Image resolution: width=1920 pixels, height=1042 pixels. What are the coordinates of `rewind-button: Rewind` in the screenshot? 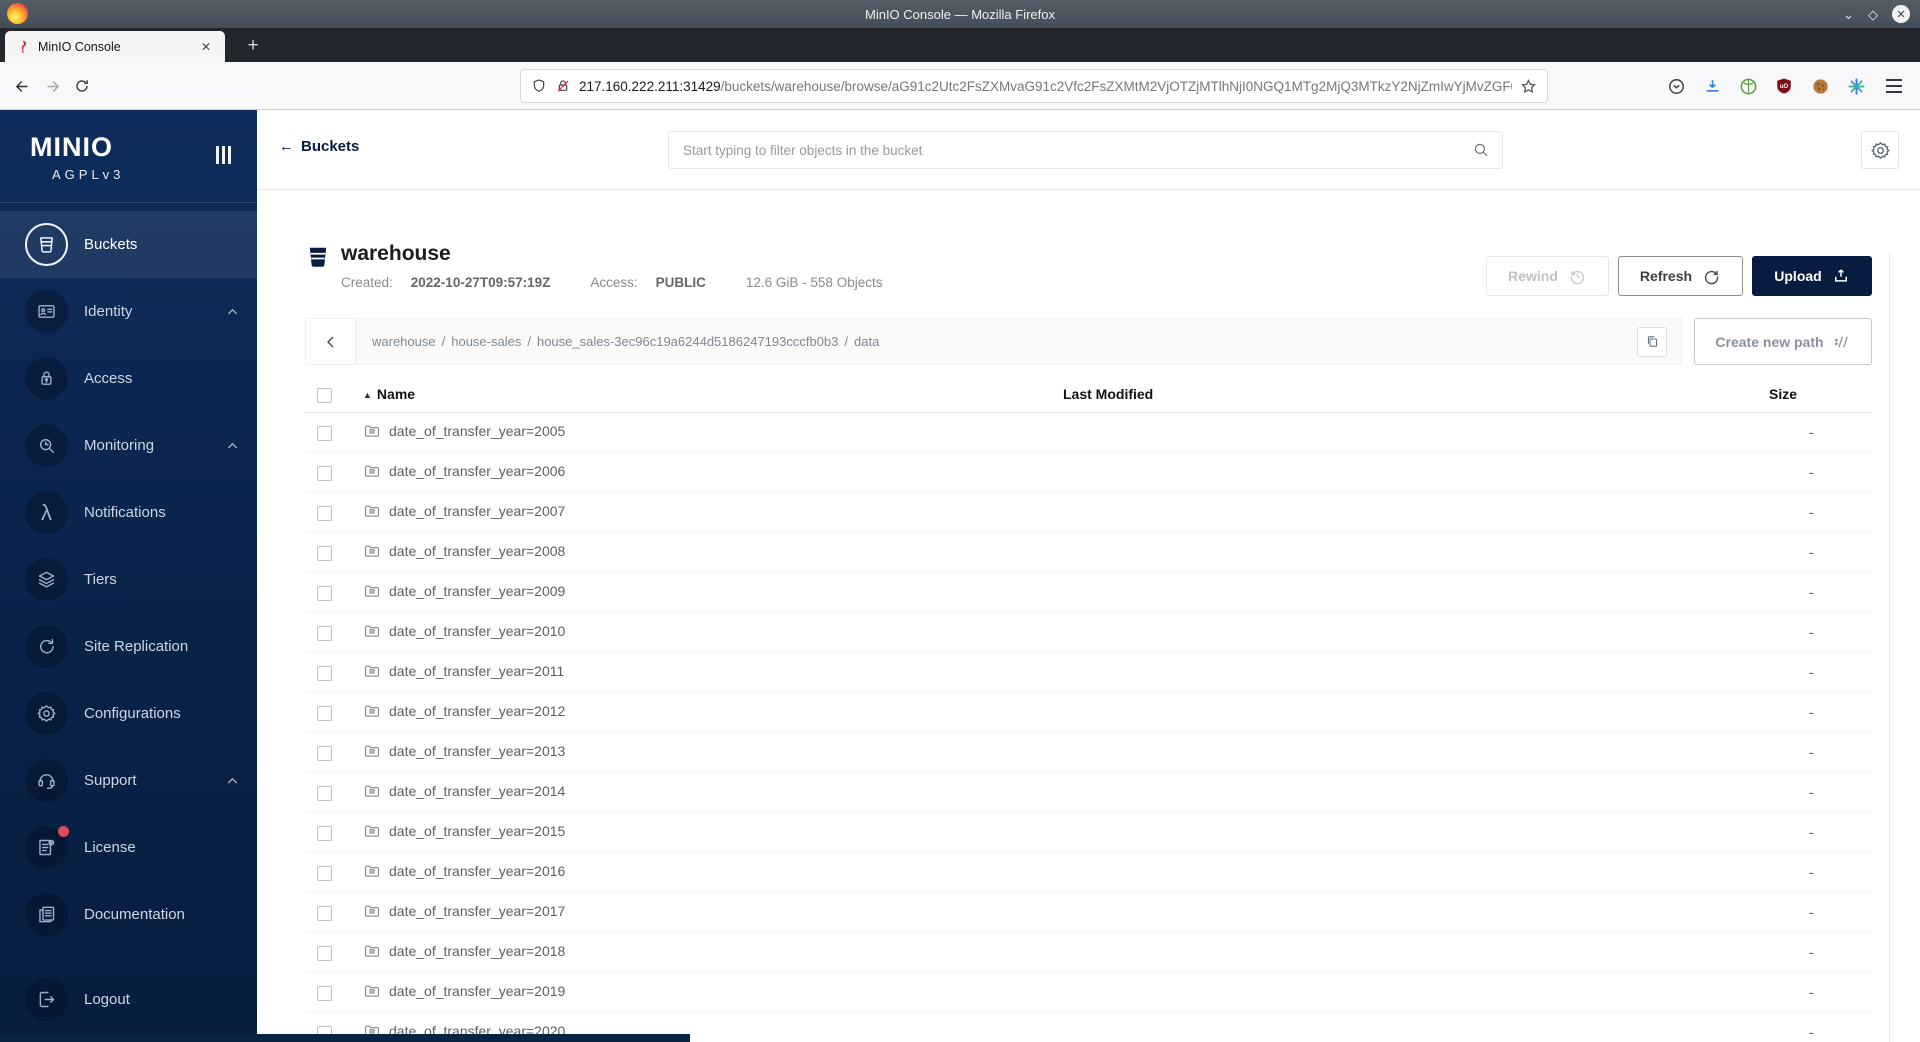 It's located at (1547, 276).